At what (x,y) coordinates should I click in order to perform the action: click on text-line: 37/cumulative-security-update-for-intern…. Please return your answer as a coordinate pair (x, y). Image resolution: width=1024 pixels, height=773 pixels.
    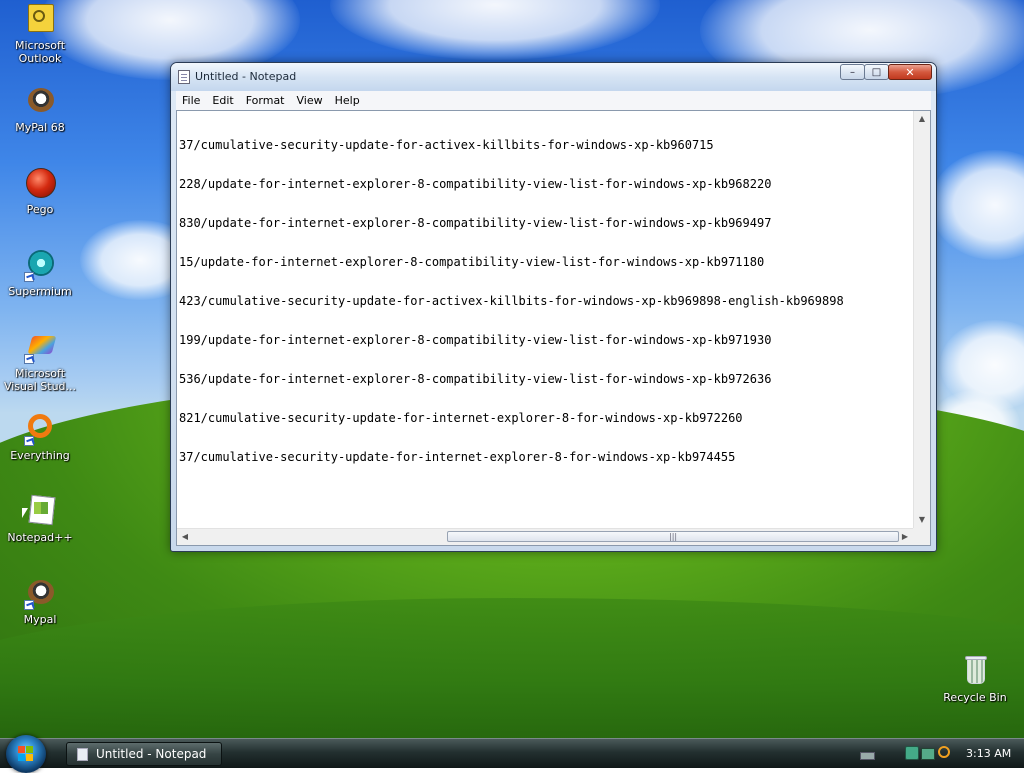
    Looking at the image, I should click on (457, 457).